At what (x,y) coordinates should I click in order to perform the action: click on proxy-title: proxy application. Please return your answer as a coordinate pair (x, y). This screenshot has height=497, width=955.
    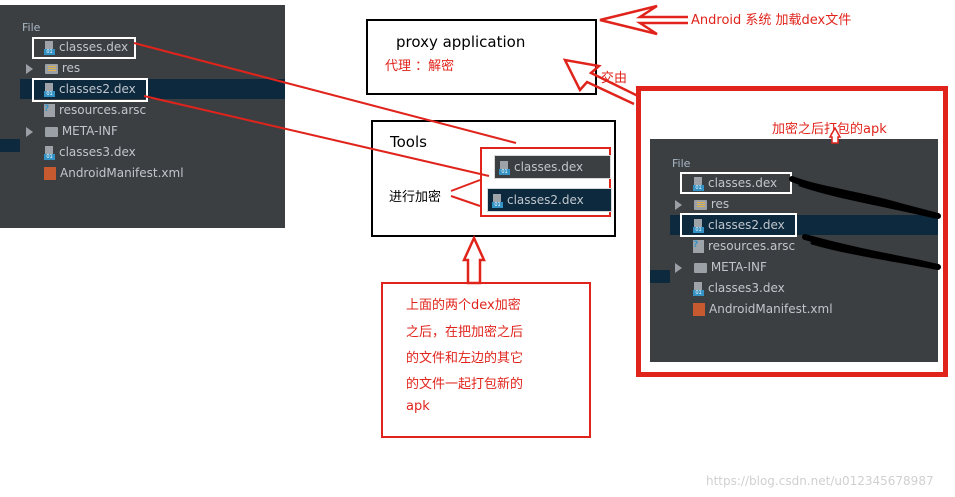
    Looking at the image, I should click on (461, 42).